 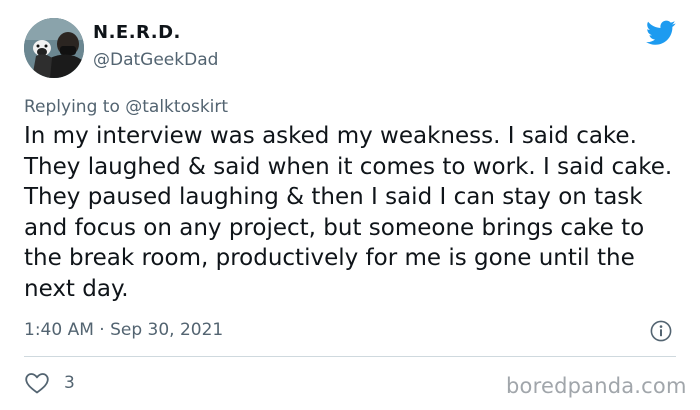 I want to click on user-handle: @DatGeekDad, so click(x=155, y=60).